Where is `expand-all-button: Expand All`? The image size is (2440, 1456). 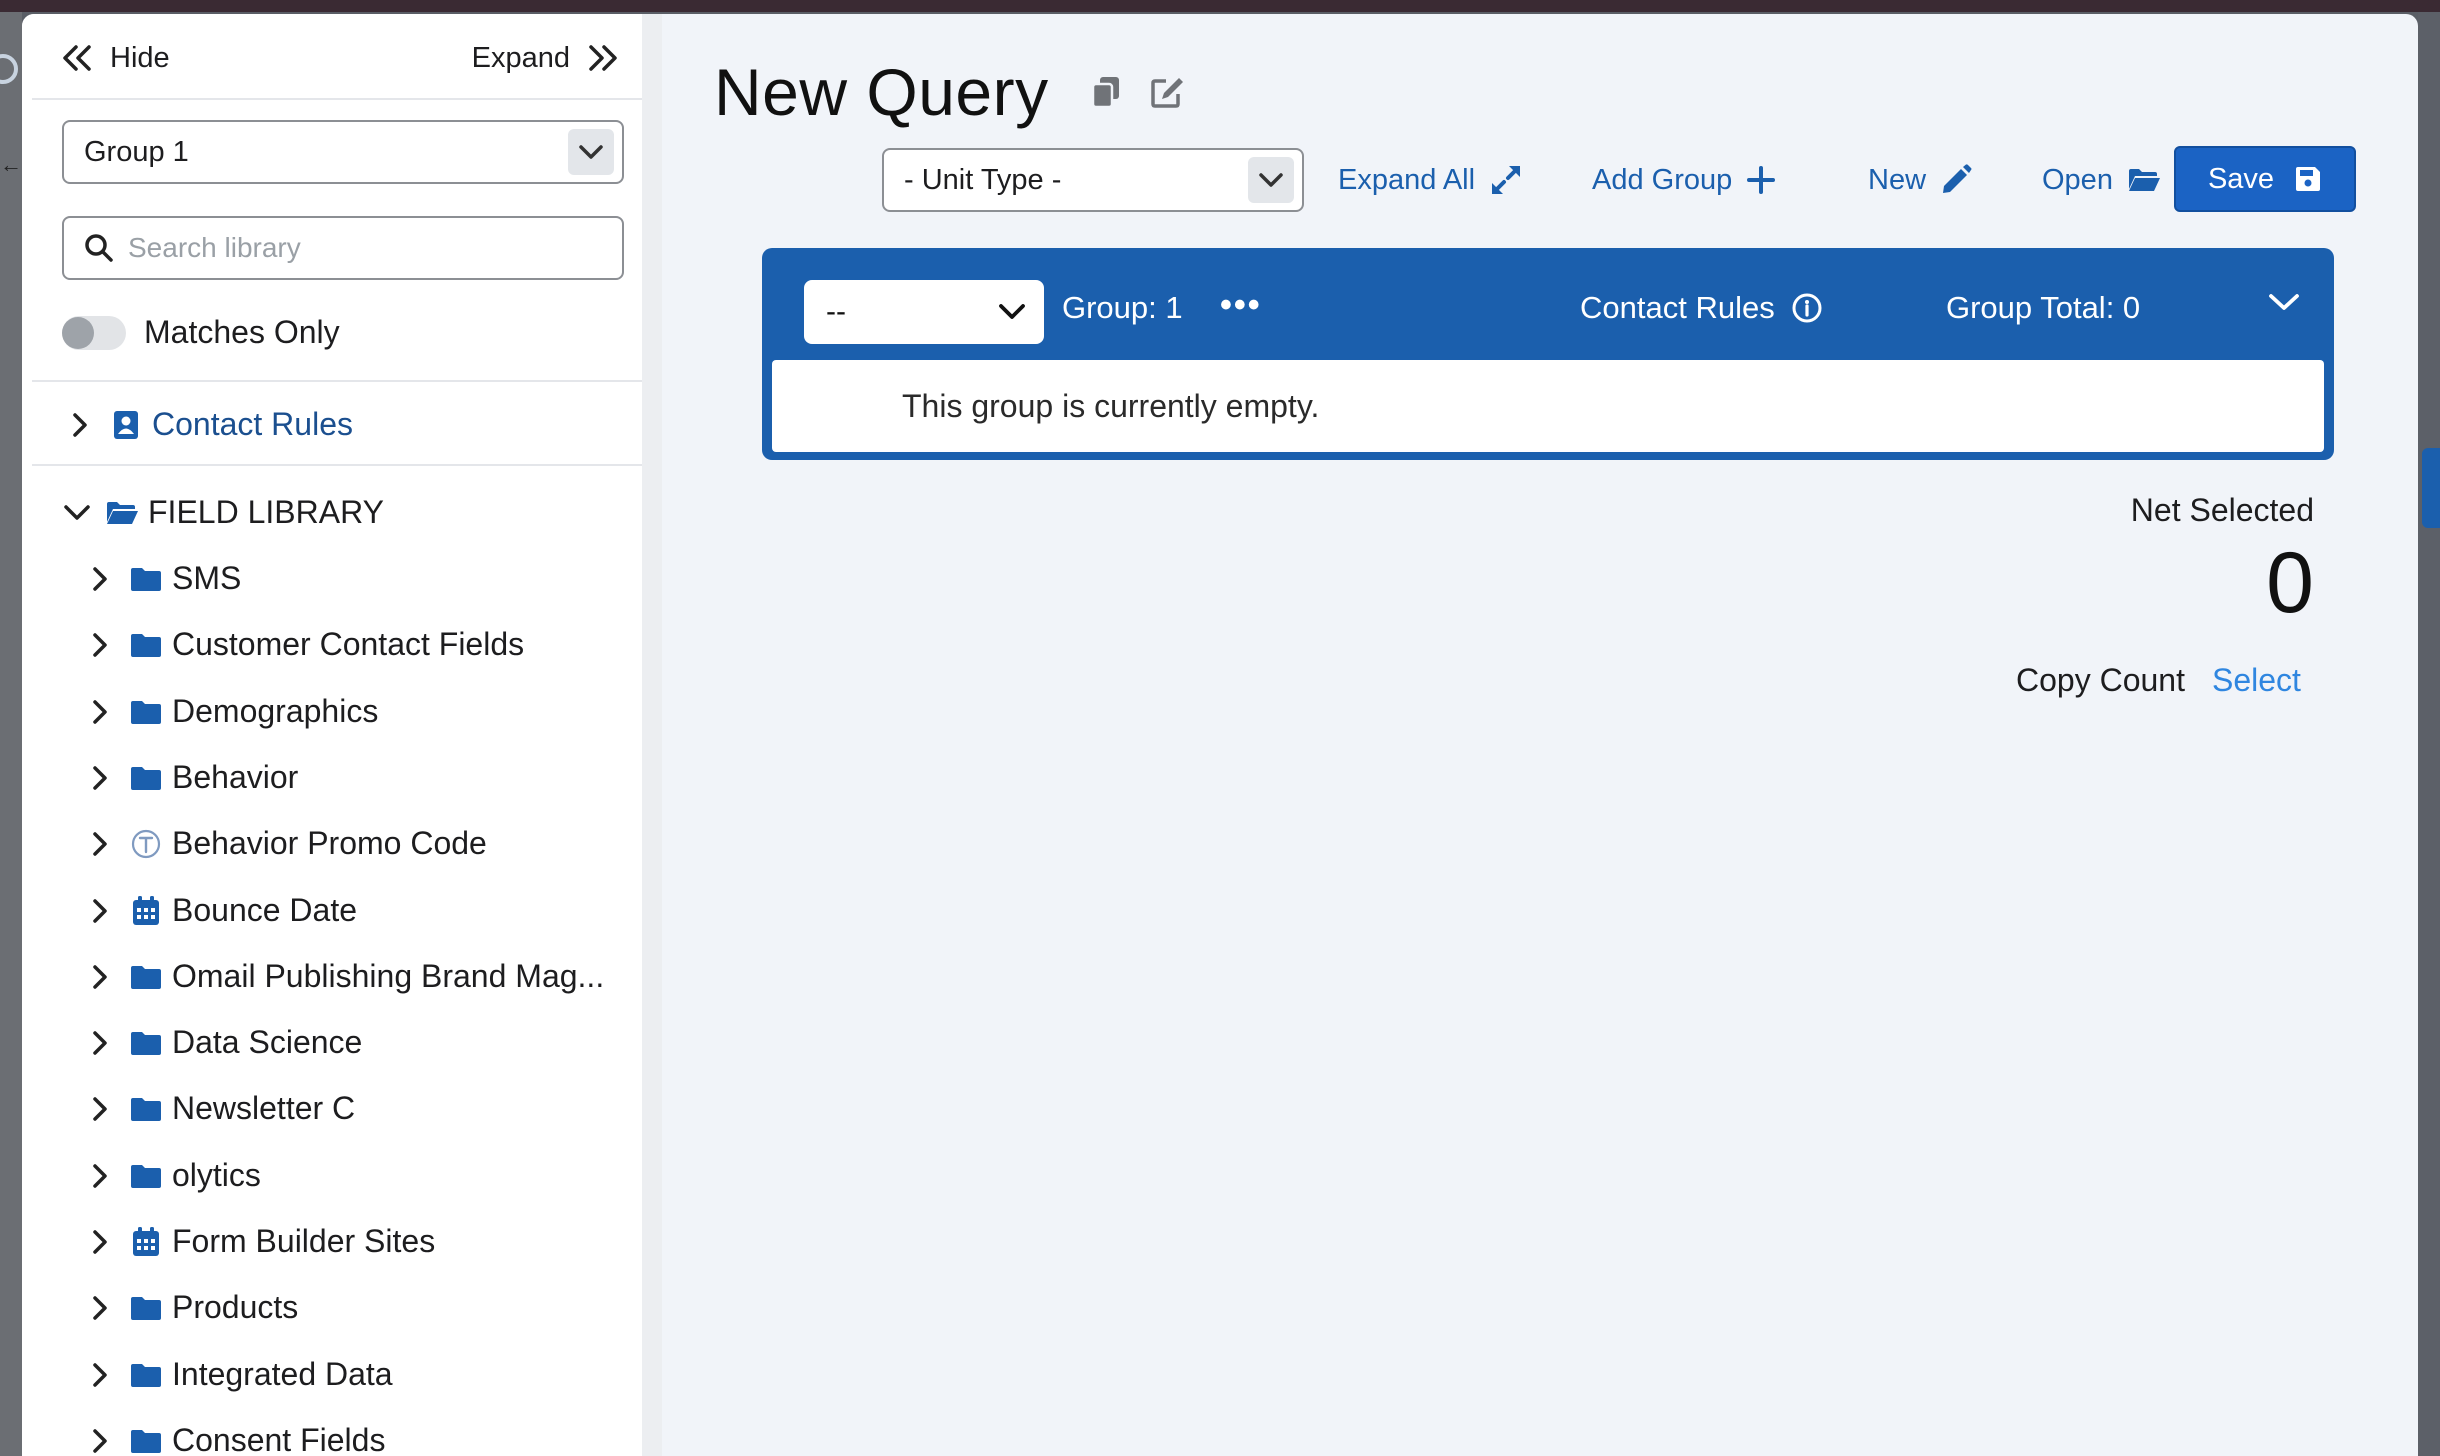
expand-all-button: Expand All is located at coordinates (1430, 180).